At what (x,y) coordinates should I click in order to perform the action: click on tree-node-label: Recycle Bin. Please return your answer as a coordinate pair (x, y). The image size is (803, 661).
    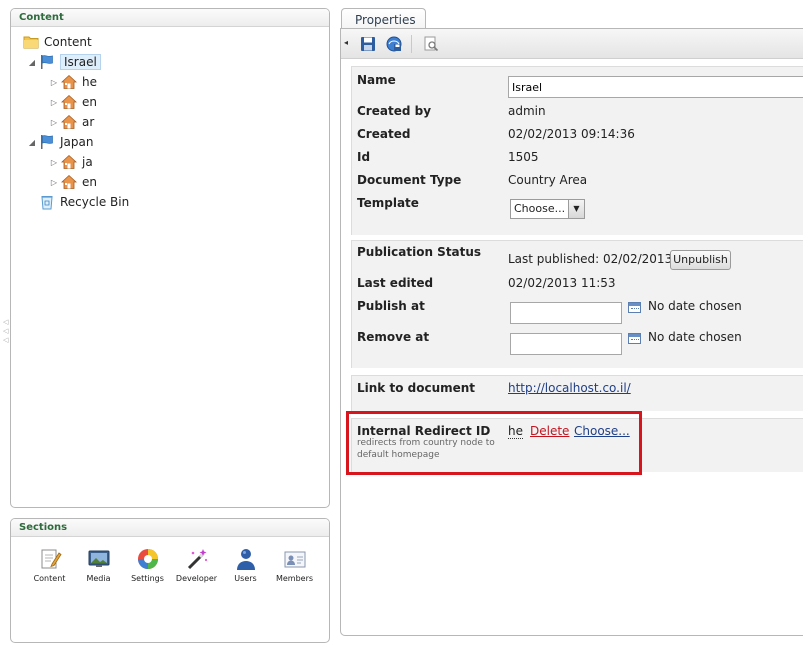
    Looking at the image, I should click on (95, 202).